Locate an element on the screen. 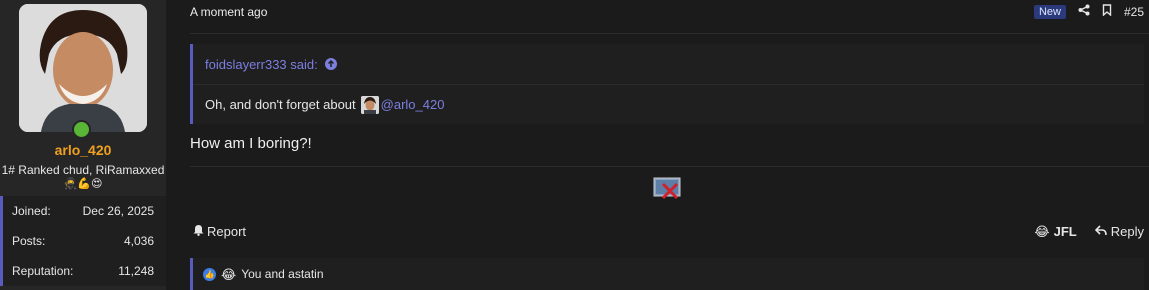 This screenshot has width=1149, height=290. jfl-label: JFL is located at coordinates (1065, 231).